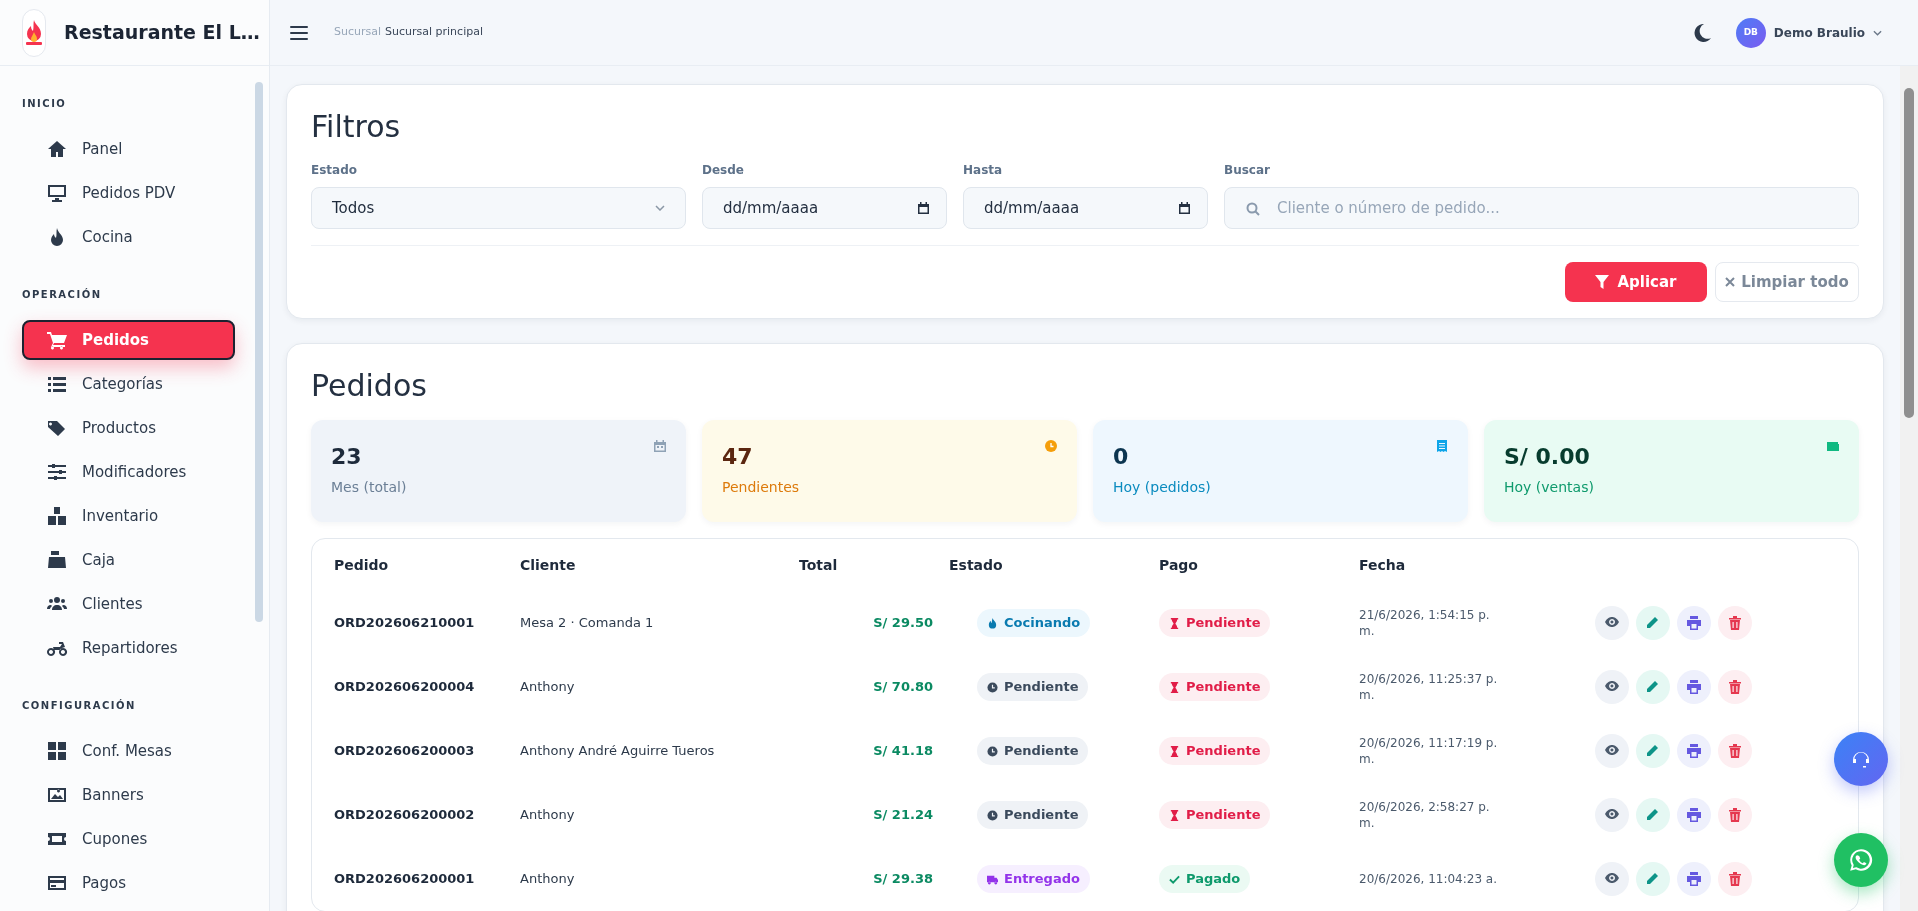  Describe the element at coordinates (128, 839) in the screenshot. I see `sidebar-item: Cupones` at that location.